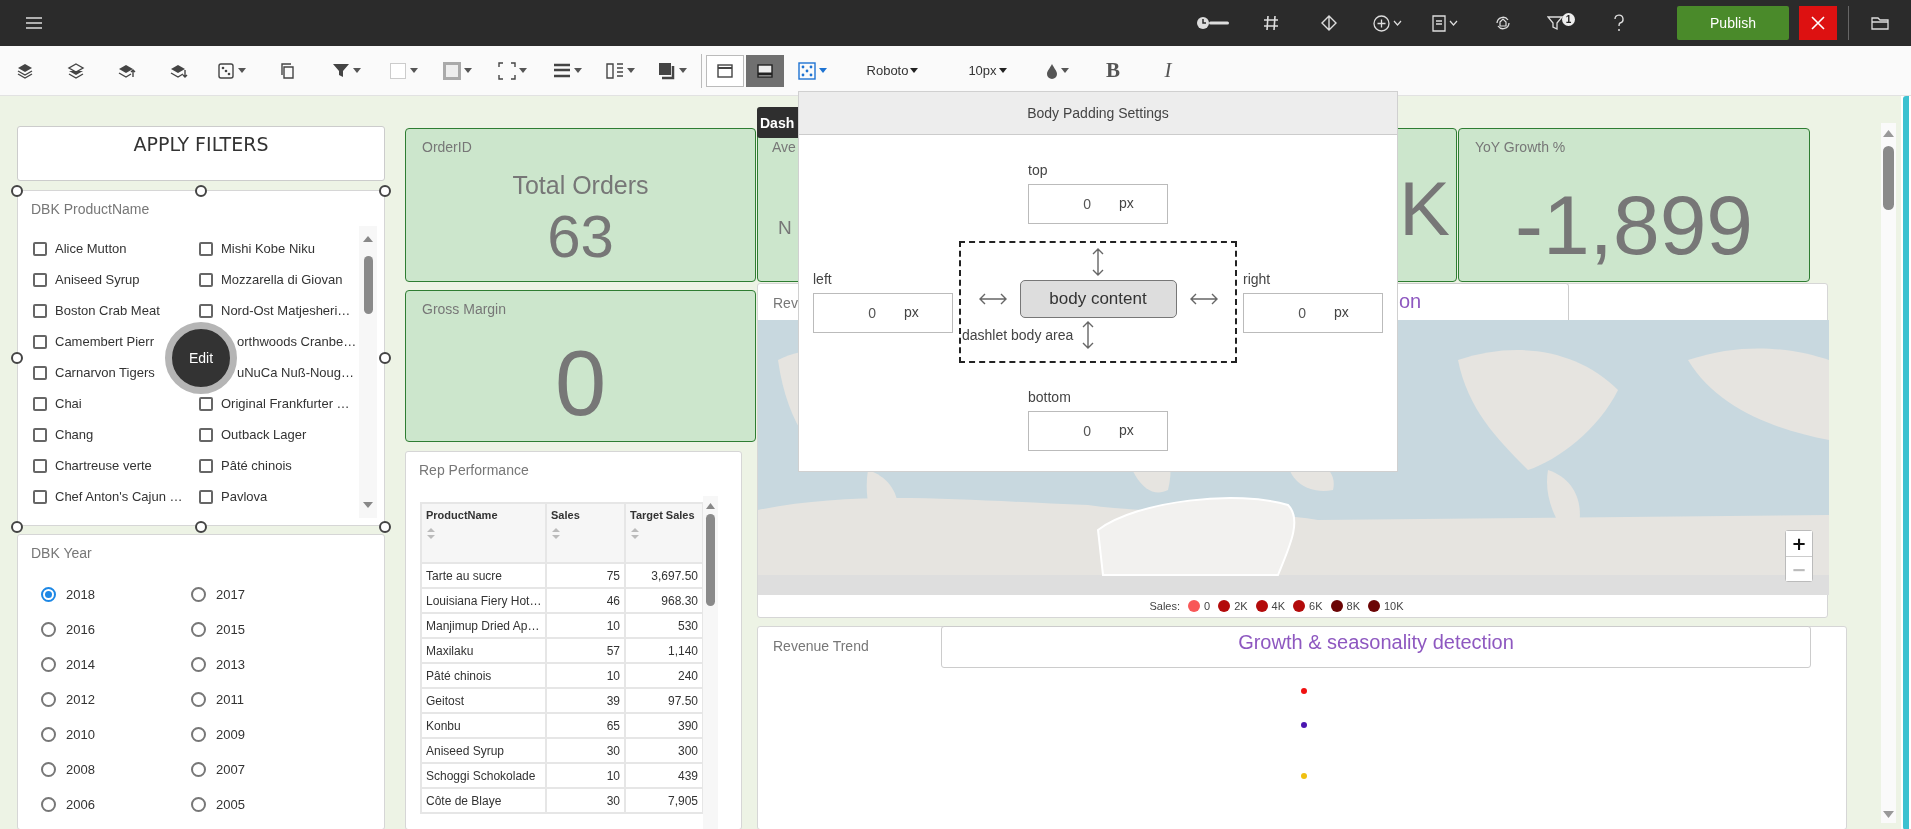 The image size is (1911, 829). What do you see at coordinates (483, 533) in the screenshot?
I see `column-header: ProductName` at bounding box center [483, 533].